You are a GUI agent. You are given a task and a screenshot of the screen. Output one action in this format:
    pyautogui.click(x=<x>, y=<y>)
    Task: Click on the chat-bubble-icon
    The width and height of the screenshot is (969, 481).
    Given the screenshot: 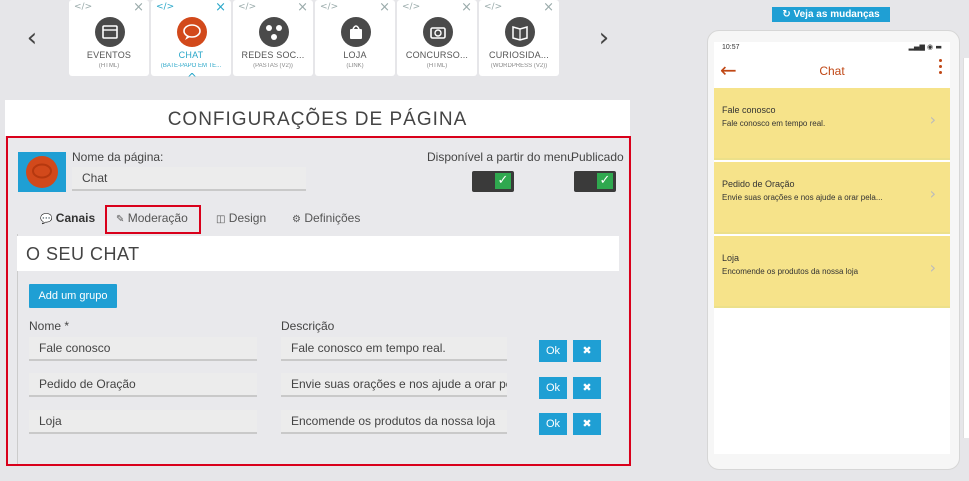 What is the action you would take?
    pyautogui.click(x=192, y=32)
    